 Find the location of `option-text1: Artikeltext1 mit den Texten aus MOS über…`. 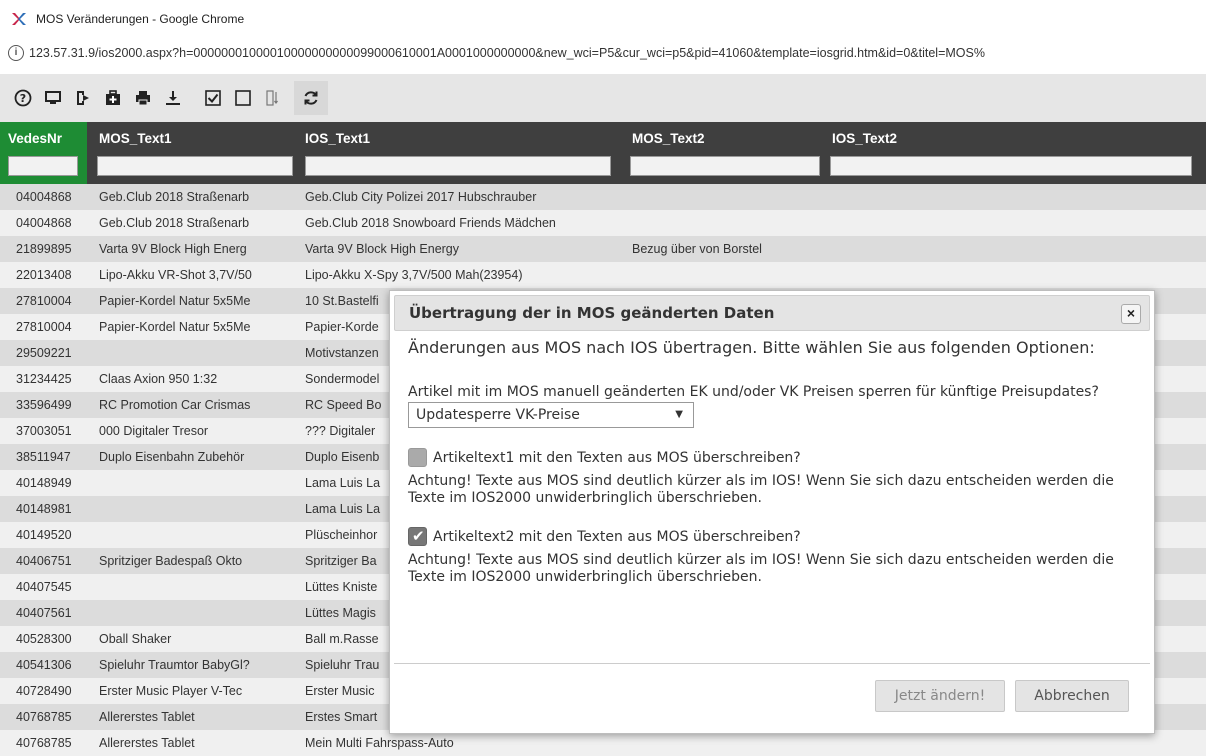

option-text1: Artikeltext1 mit den Texten aus MOS über… is located at coordinates (761, 457).